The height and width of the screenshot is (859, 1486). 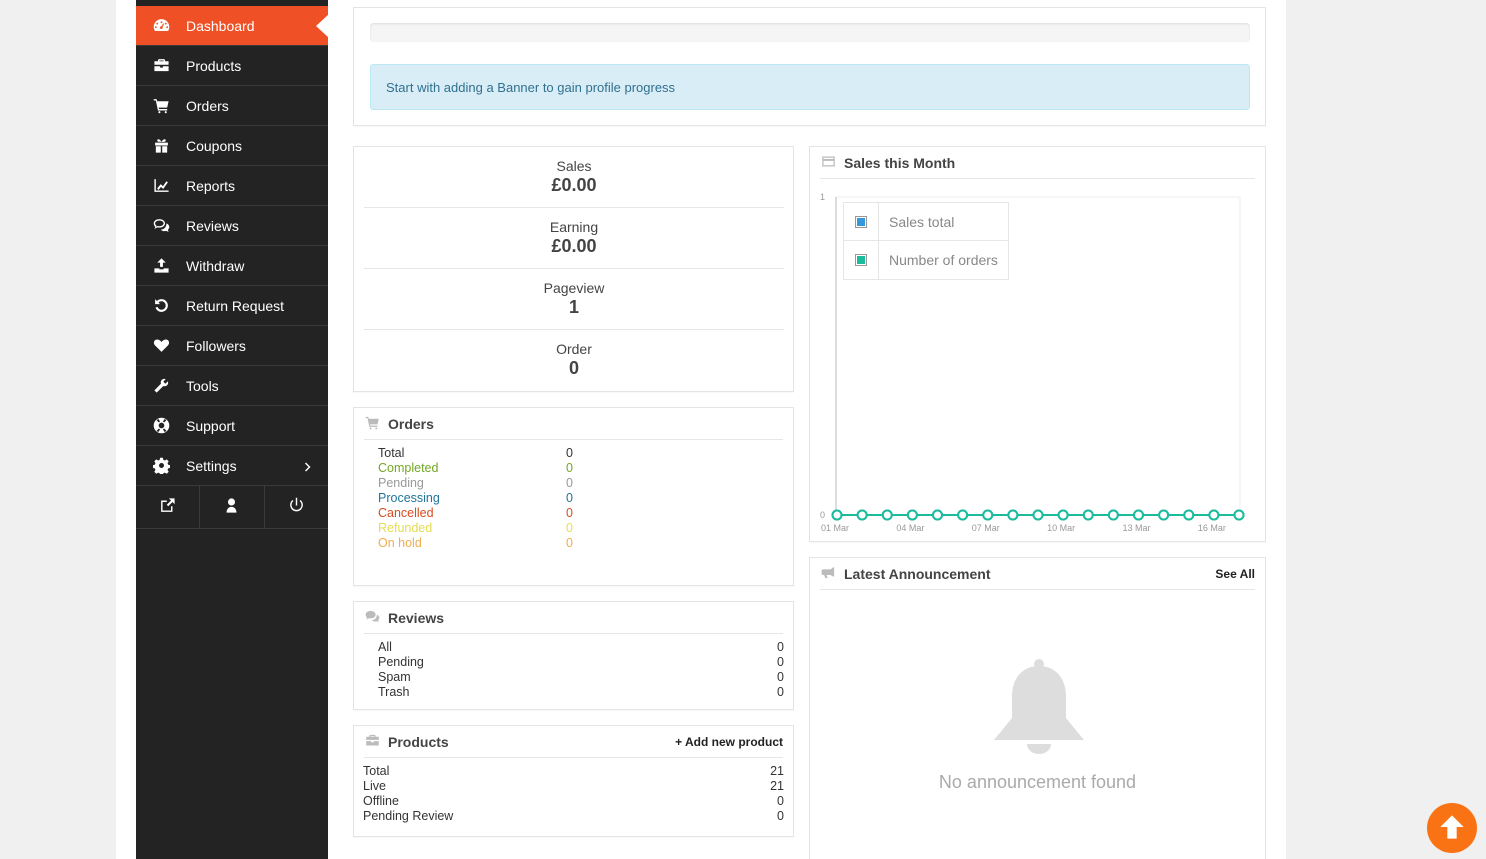 I want to click on x-tick-label: 10 Mar, so click(x=1061, y=528).